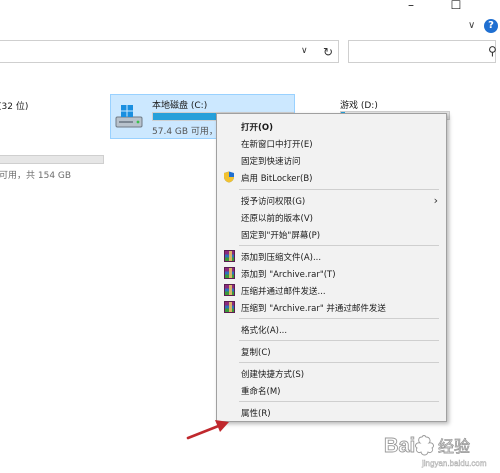  I want to click on menu-item-label: 创建快捷方式(S), so click(273, 375).